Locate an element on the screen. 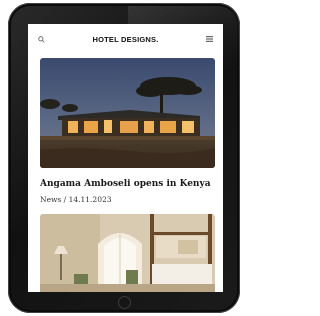  article-image-bedroom is located at coordinates (127, 253).